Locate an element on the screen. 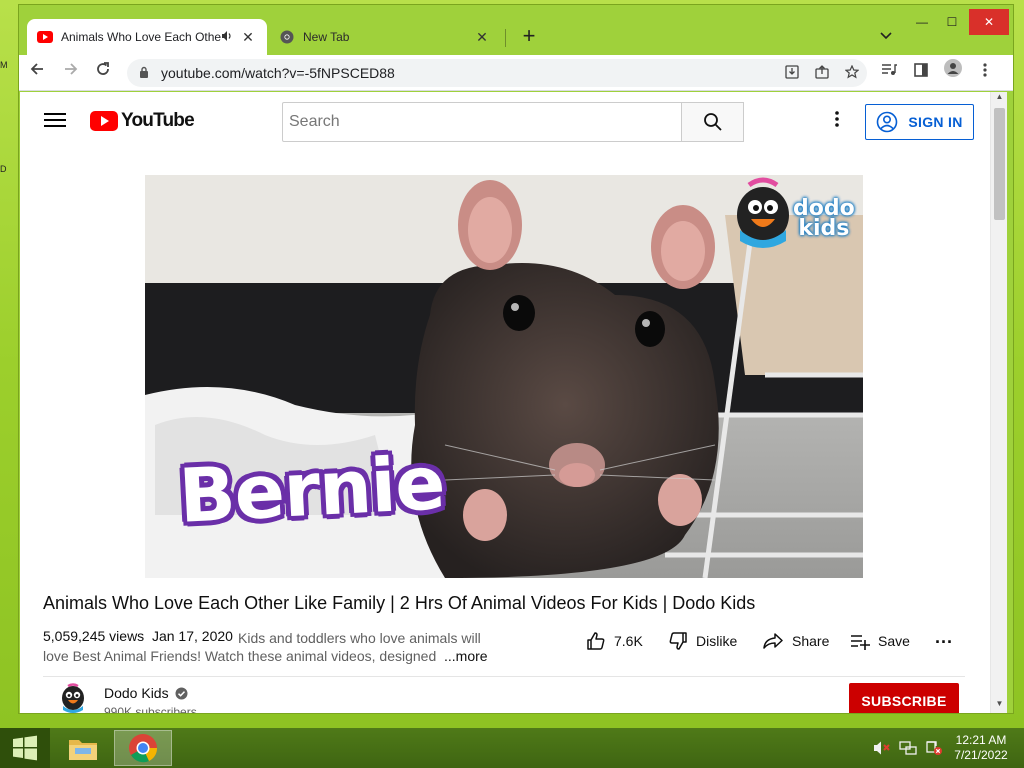 This screenshot has height=768, width=1024. url-text: youtube.com/watch?v=-5fNPSCED88 is located at coordinates (278, 73).